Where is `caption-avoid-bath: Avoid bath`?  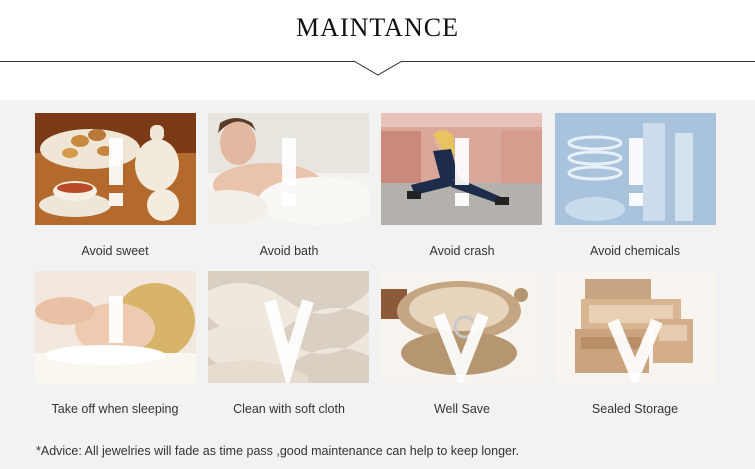 caption-avoid-bath: Avoid bath is located at coordinates (289, 251).